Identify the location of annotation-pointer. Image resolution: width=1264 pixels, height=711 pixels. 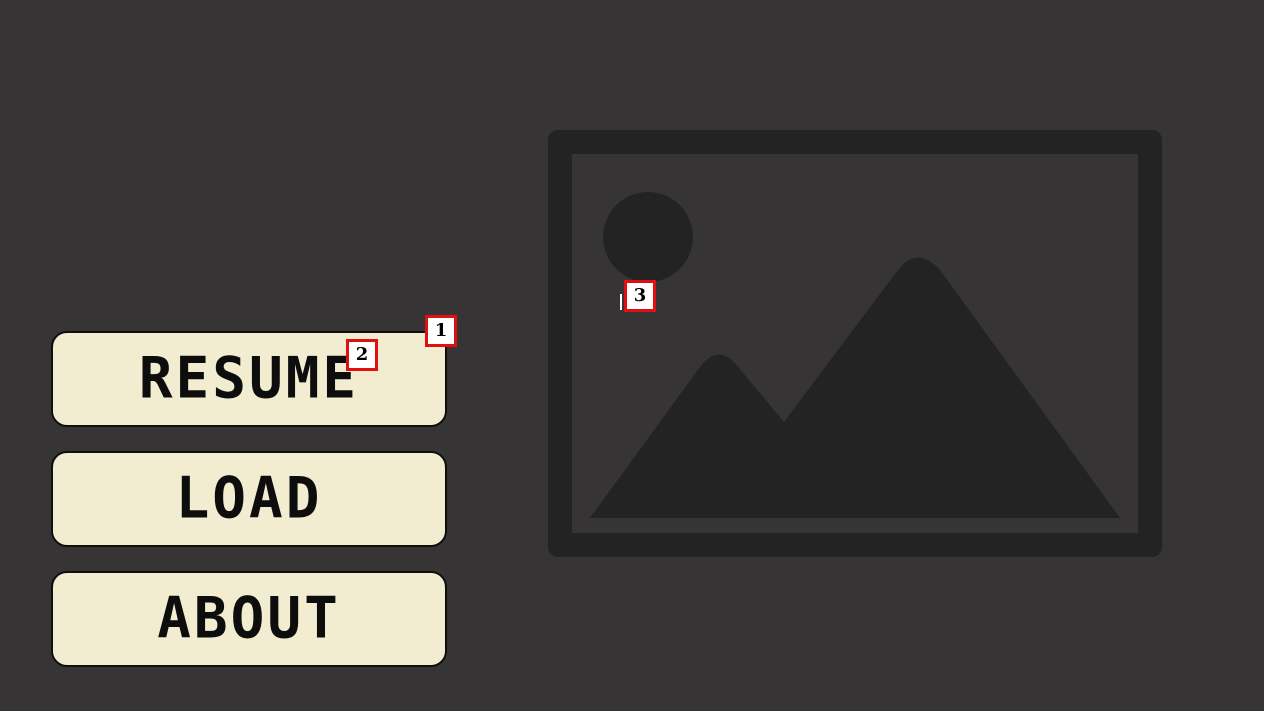
(621, 302).